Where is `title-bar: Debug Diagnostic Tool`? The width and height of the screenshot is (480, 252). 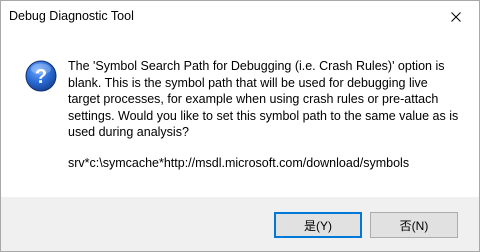
title-bar: Debug Diagnostic Tool is located at coordinates (240, 16).